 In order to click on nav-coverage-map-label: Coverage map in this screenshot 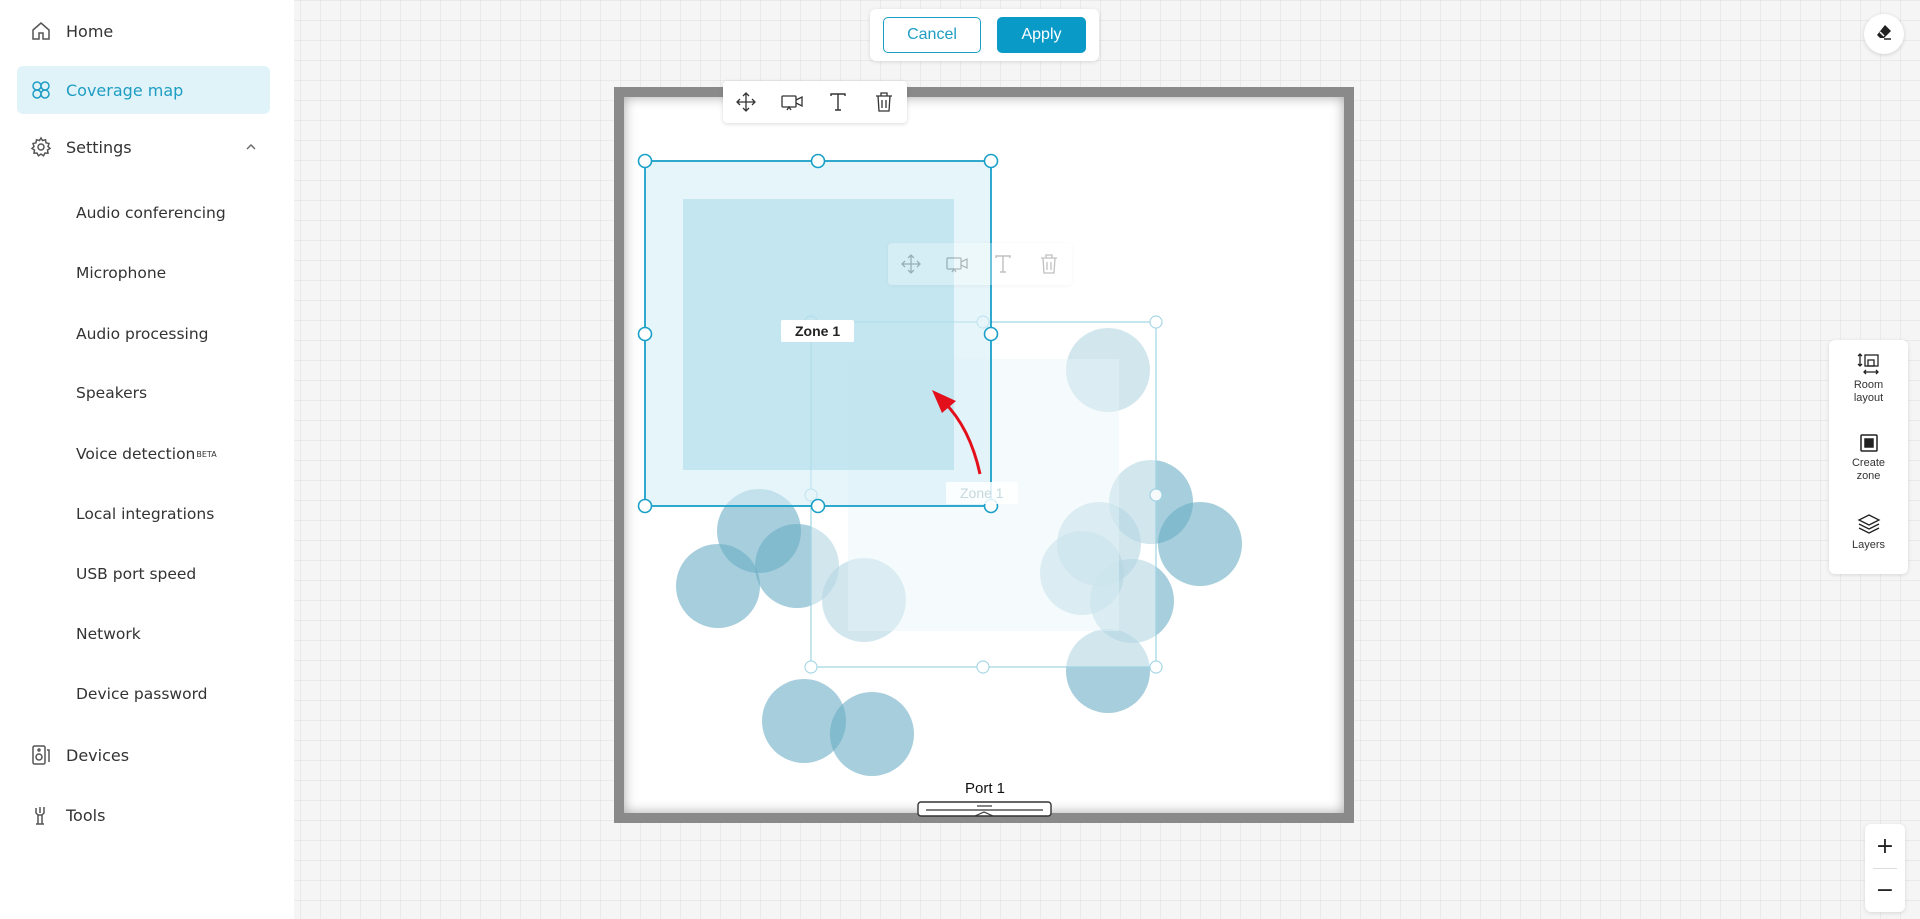, I will do `click(125, 90)`.